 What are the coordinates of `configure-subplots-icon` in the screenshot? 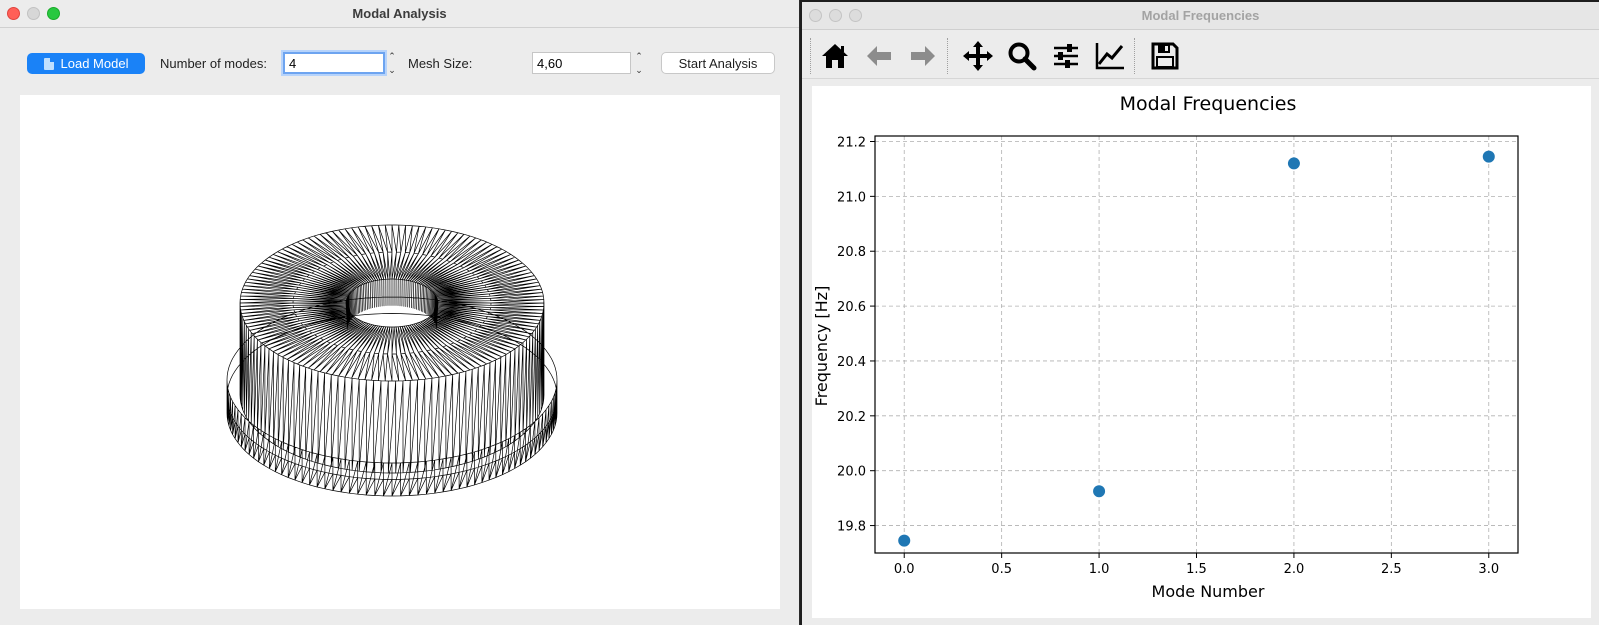 It's located at (1066, 56).